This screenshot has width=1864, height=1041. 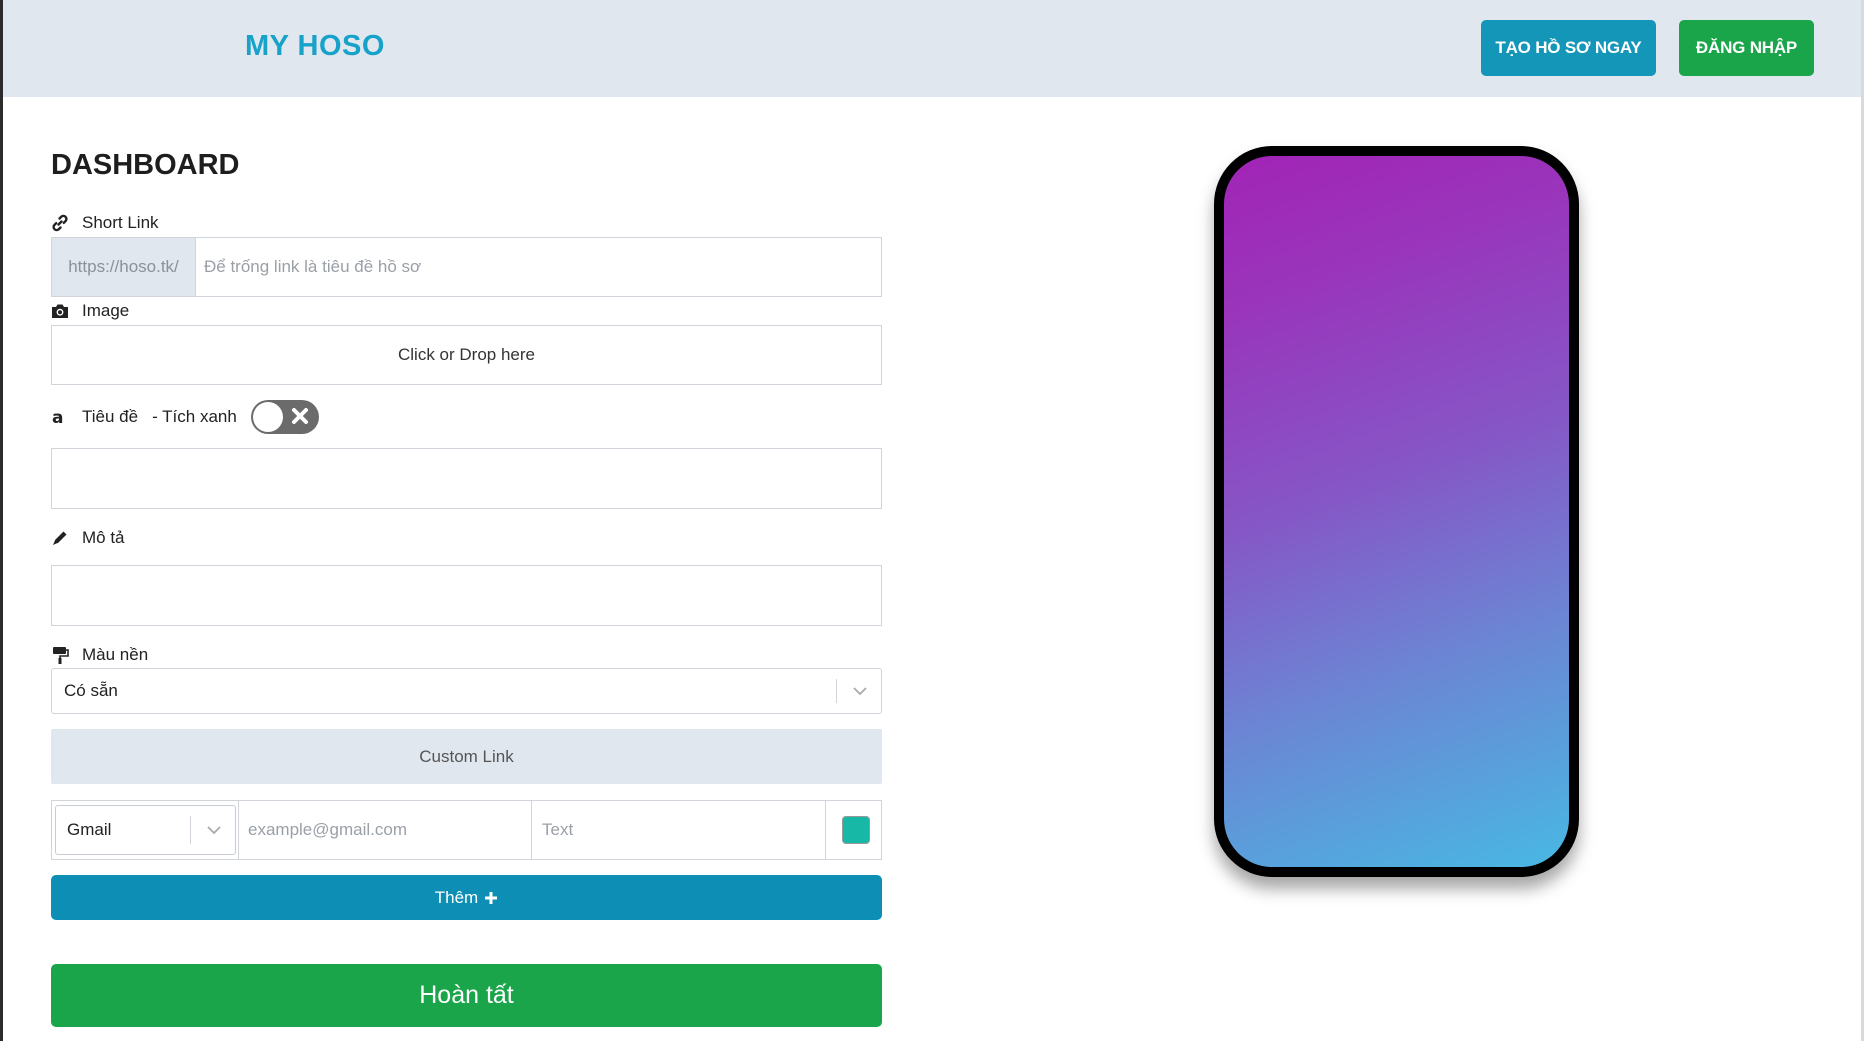 What do you see at coordinates (103, 537) in the screenshot?
I see `description-label: Mô tả` at bounding box center [103, 537].